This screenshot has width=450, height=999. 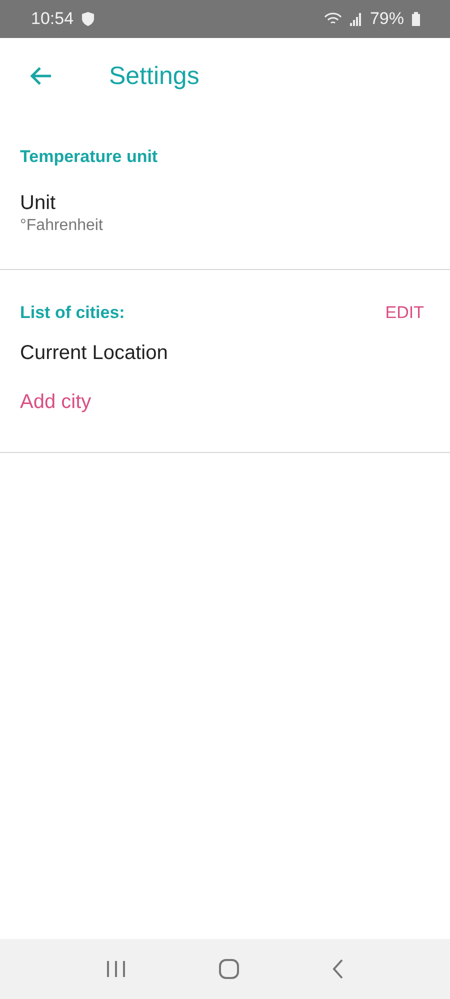 What do you see at coordinates (225, 203) in the screenshot?
I see `setting-label: Unit` at bounding box center [225, 203].